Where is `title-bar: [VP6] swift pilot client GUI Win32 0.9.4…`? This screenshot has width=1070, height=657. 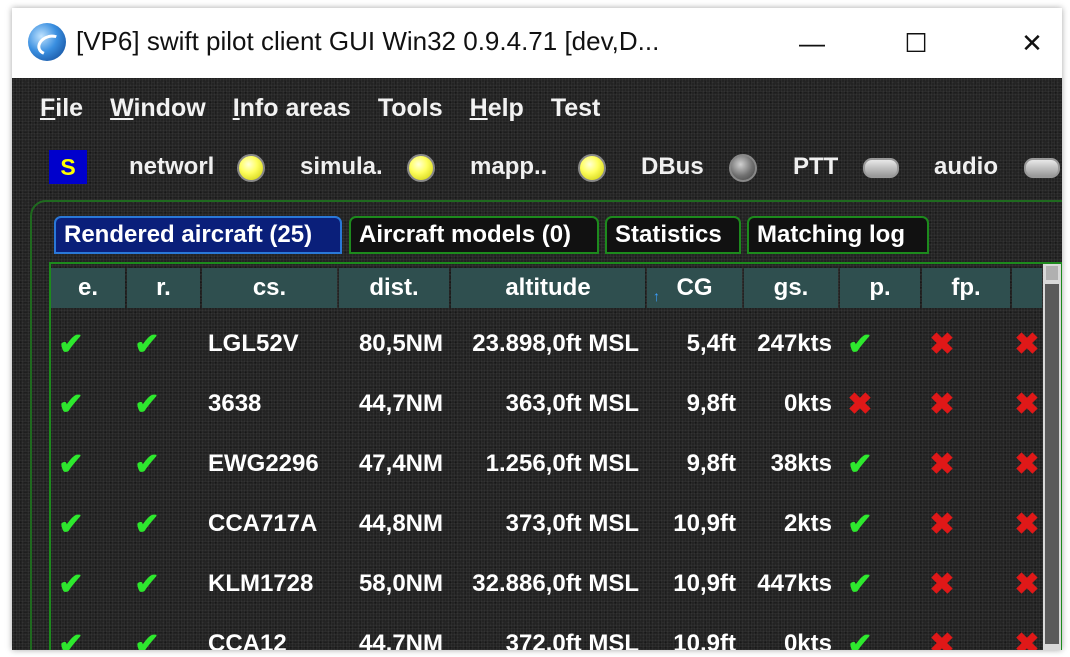 title-bar: [VP6] swift pilot client GUI Win32 0.9.4… is located at coordinates (537, 43).